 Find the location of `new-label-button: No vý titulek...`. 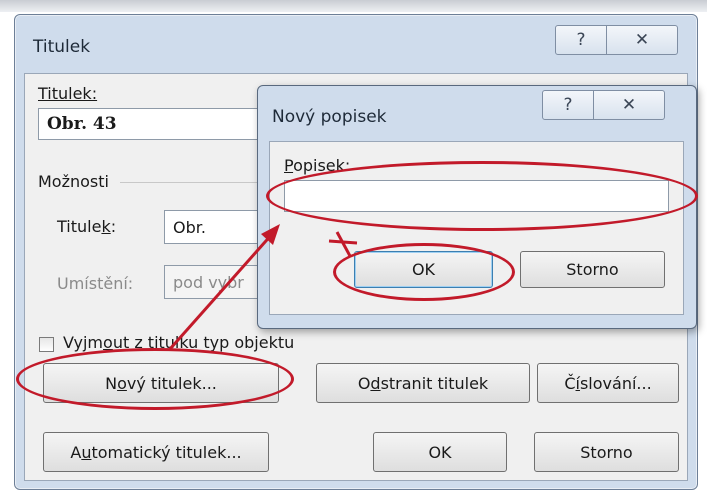

new-label-button: No vý titulek... is located at coordinates (161, 383).